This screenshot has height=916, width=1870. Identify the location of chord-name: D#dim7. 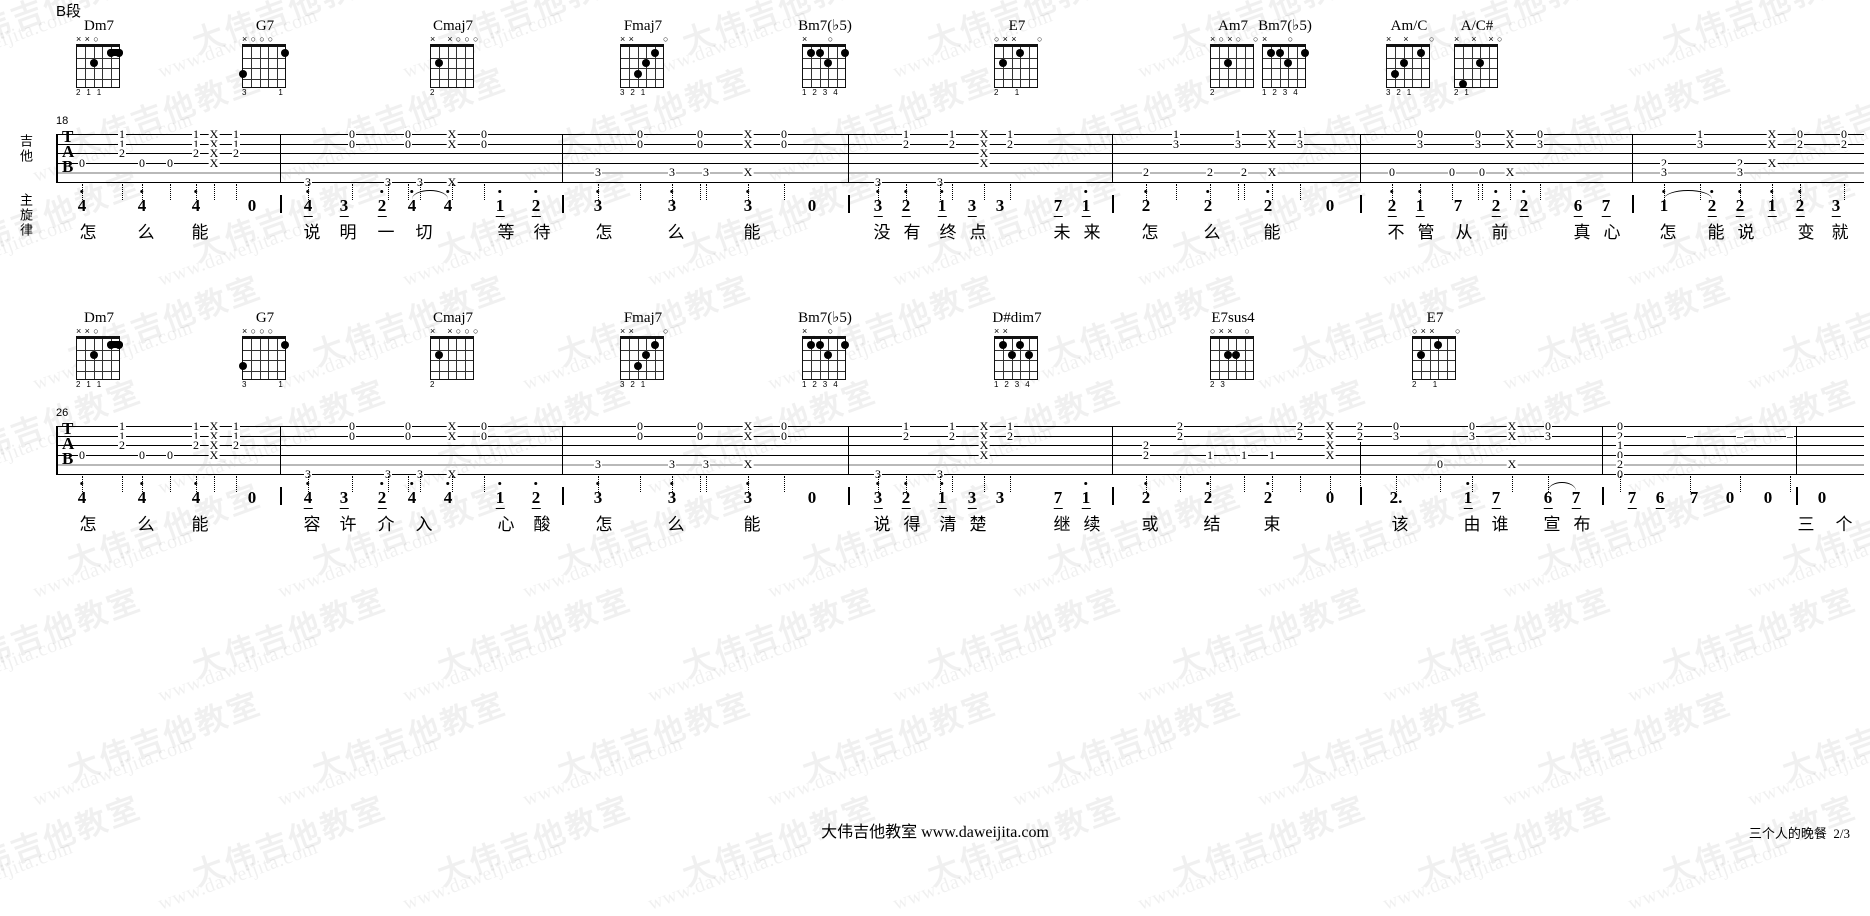
(1017, 318).